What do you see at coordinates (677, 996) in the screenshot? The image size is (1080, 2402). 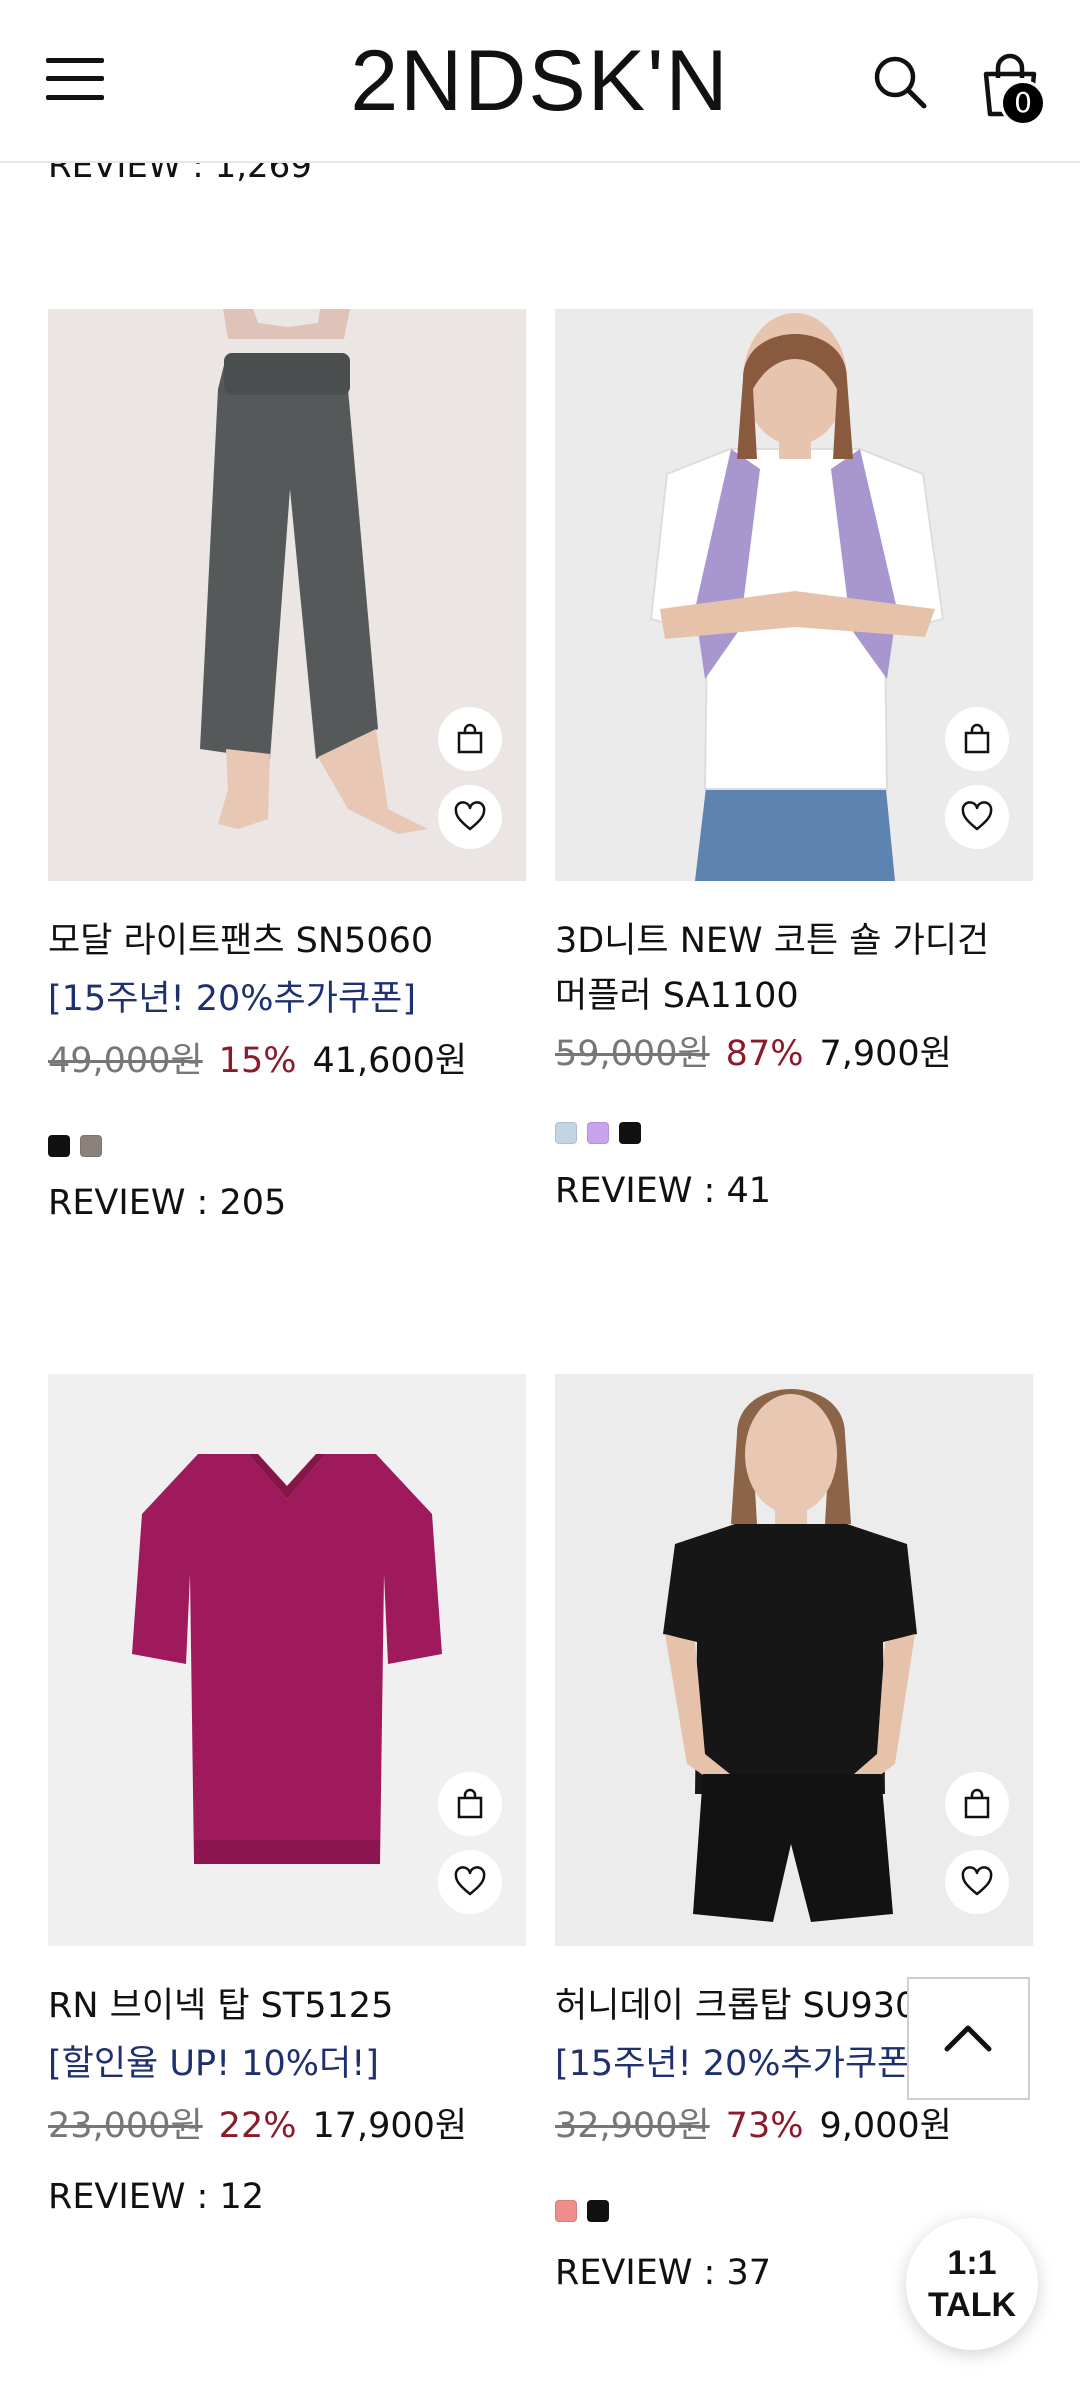 I see `product-name-line-2: 머플러 SA1100` at bounding box center [677, 996].